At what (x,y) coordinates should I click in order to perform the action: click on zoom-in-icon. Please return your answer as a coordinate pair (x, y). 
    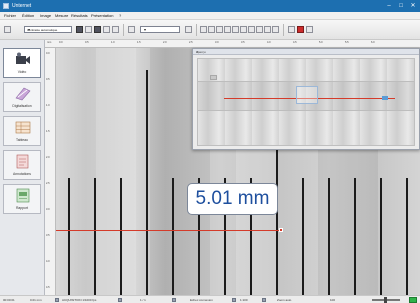
    Looking at the image, I should click on (188, 29).